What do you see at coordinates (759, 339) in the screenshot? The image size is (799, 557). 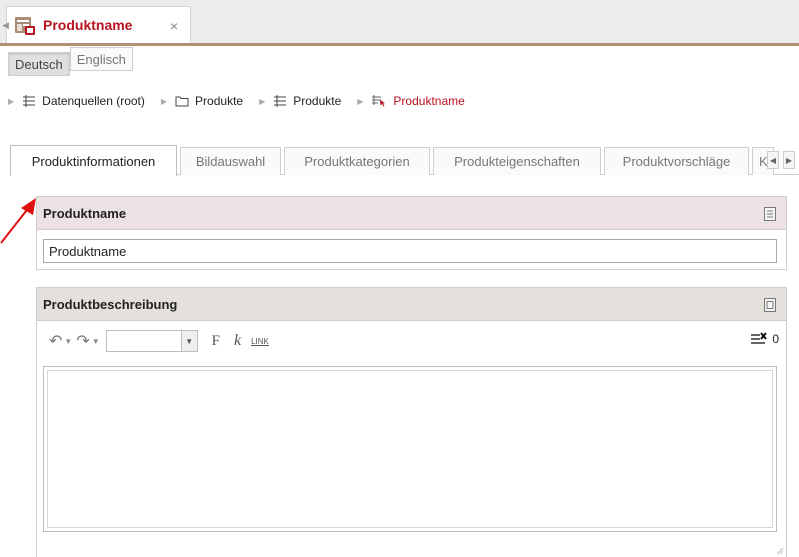 I see `clear-format-icon` at bounding box center [759, 339].